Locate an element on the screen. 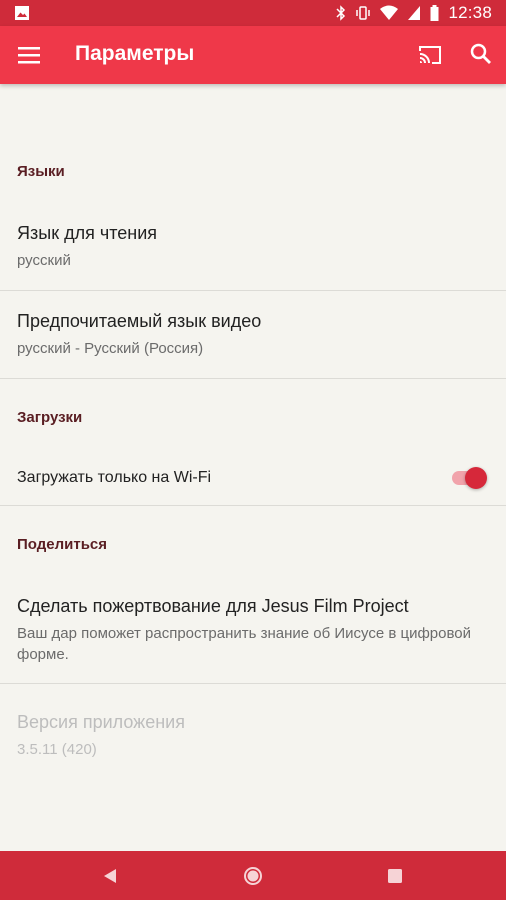 The image size is (506, 900). section-header-downloads: Загрузки is located at coordinates (50, 417).